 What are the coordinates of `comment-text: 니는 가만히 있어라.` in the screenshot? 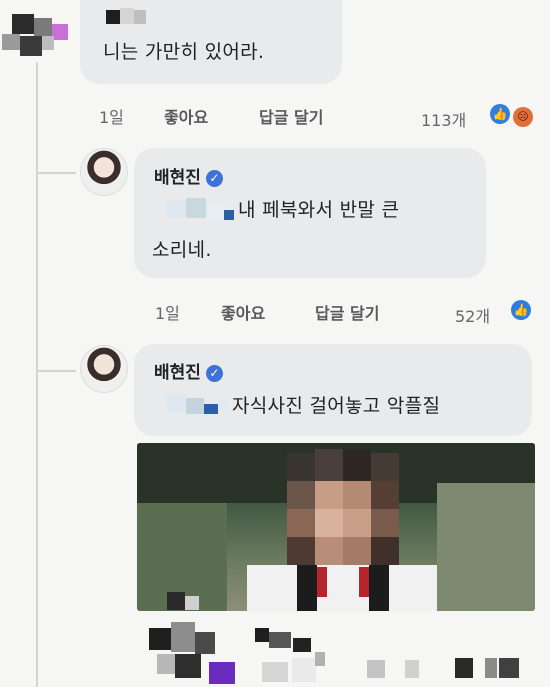 It's located at (184, 52).